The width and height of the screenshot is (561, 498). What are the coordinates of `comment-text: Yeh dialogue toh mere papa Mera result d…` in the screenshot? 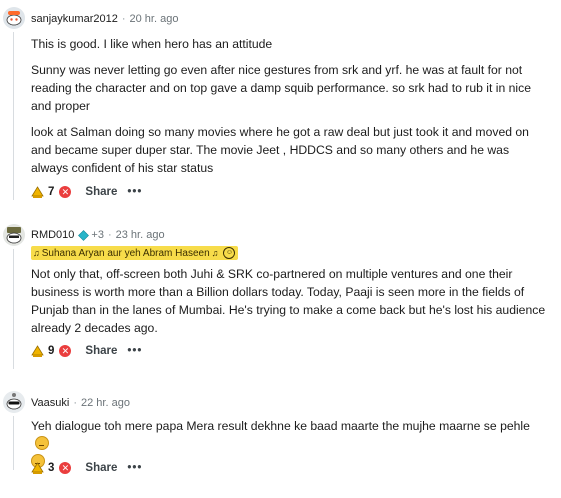 It's located at (280, 426).